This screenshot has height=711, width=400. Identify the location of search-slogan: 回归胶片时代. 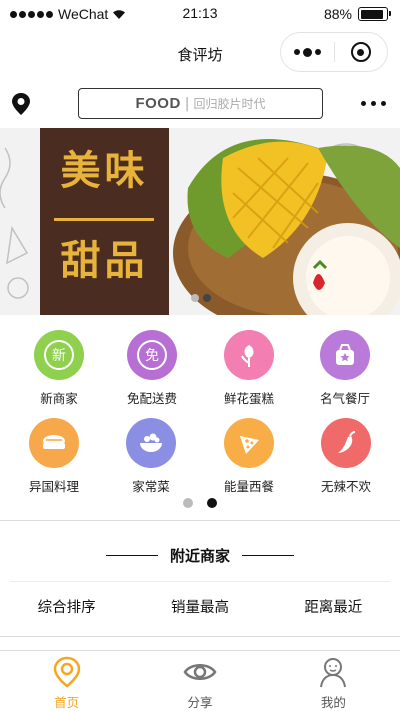
(229, 104).